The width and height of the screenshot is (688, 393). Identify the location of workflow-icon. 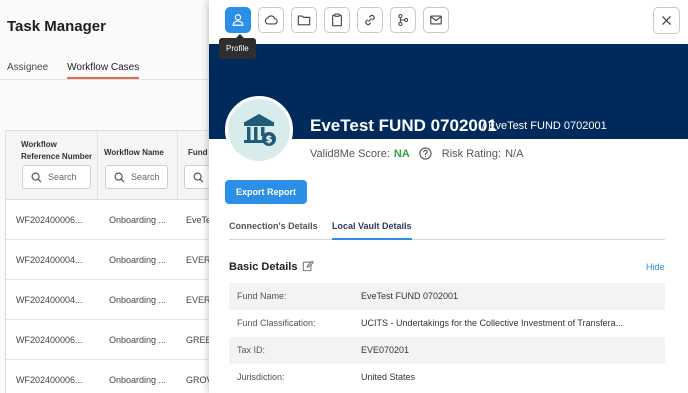
(403, 20).